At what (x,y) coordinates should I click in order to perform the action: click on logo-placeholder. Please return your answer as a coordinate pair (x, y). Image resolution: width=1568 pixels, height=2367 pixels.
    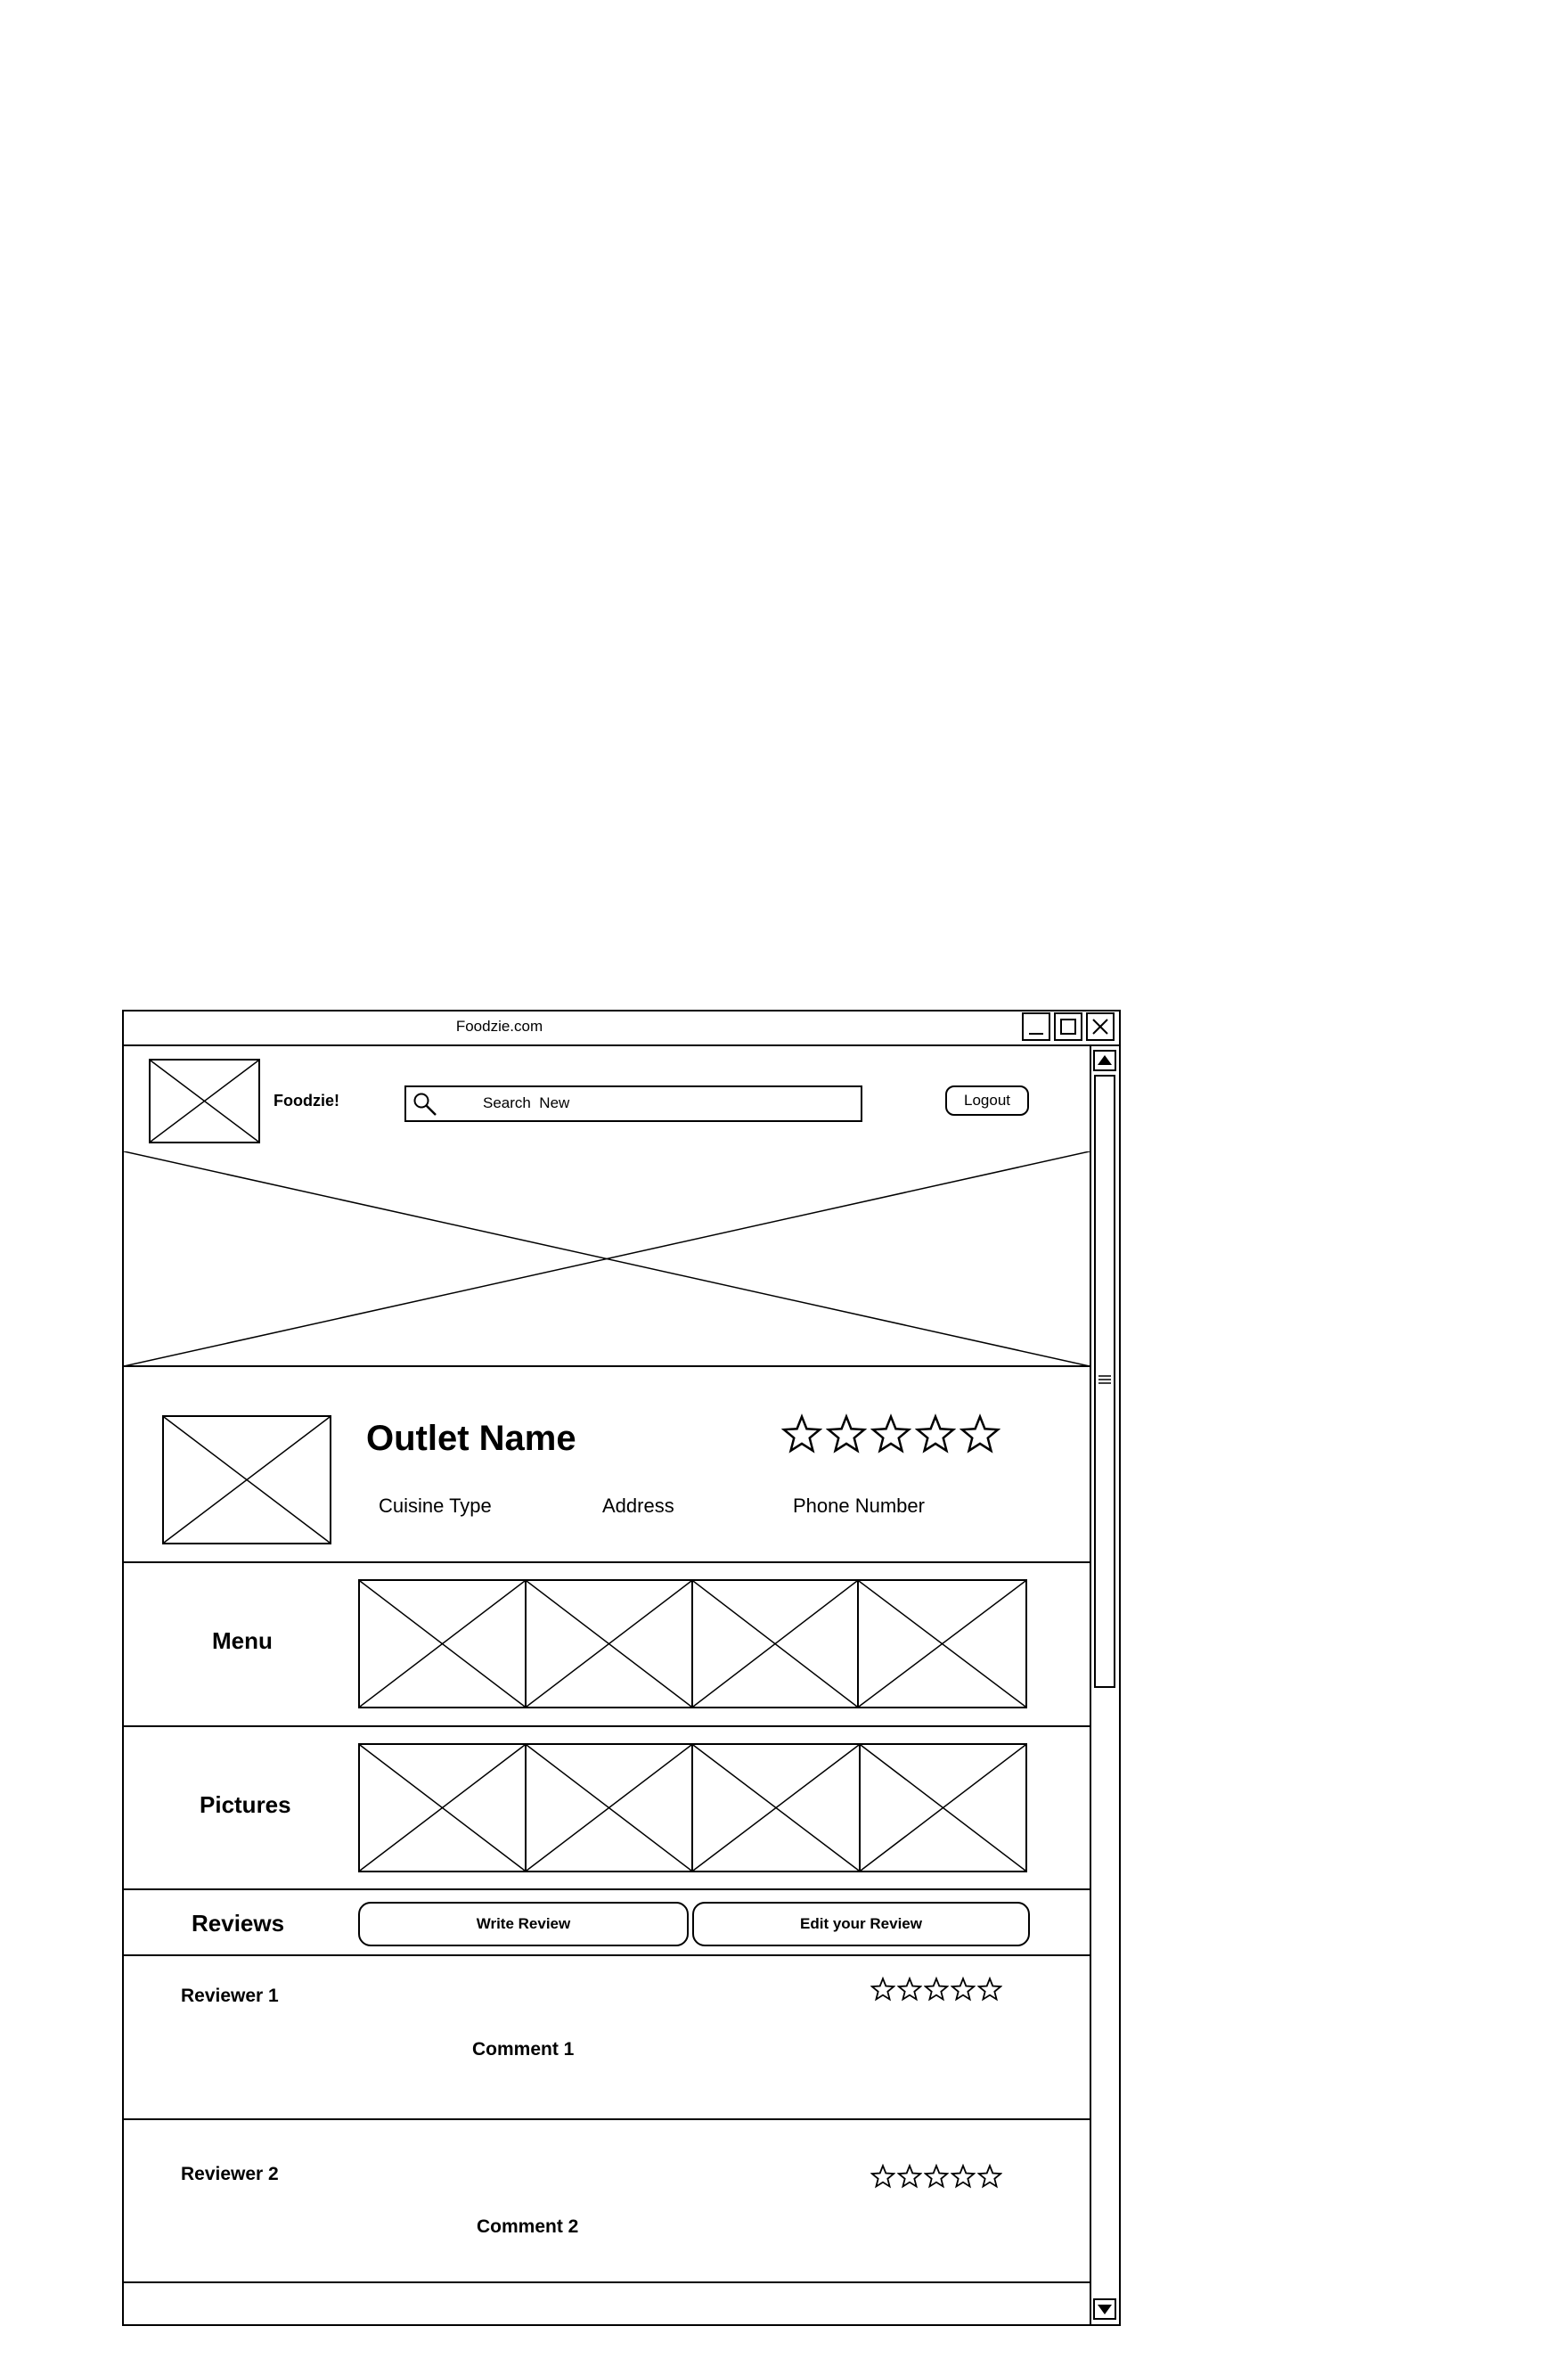
    Looking at the image, I should click on (204, 1101).